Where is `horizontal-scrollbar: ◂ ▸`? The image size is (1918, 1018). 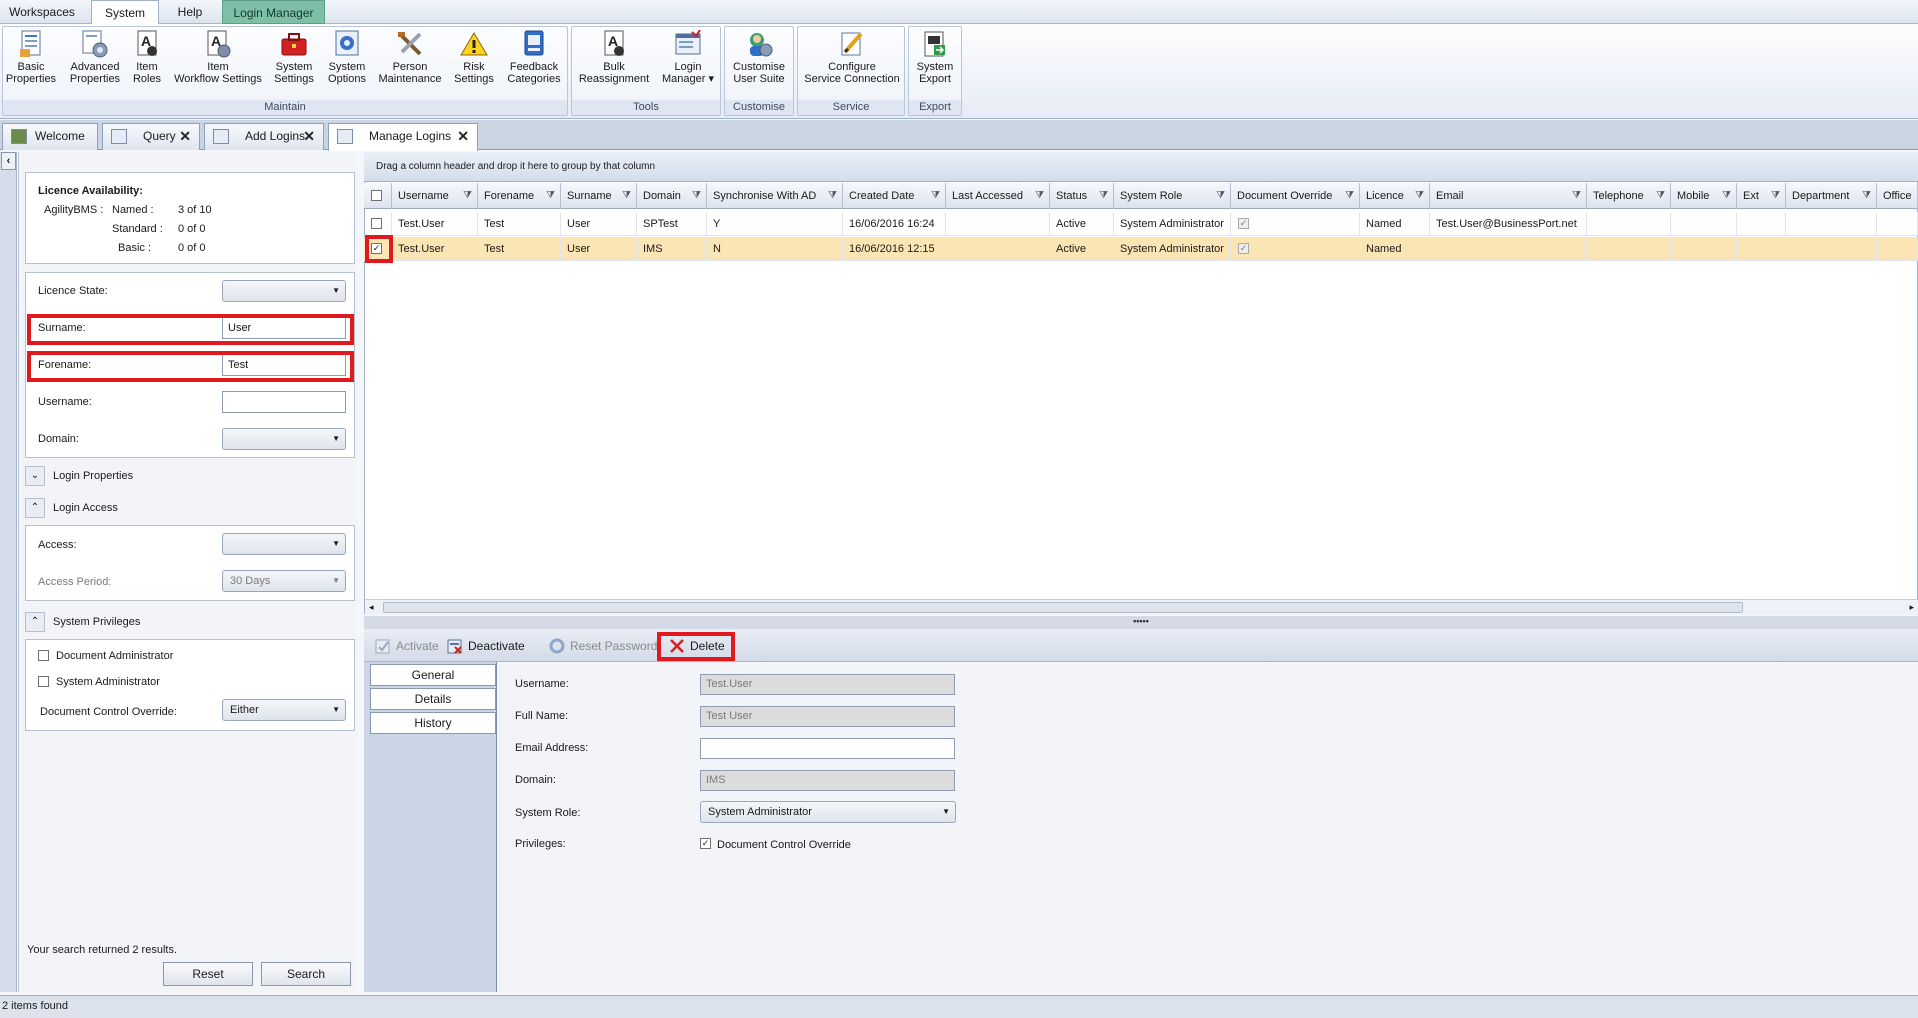
horizontal-scrollbar: ◂ ▸ is located at coordinates (1141, 607).